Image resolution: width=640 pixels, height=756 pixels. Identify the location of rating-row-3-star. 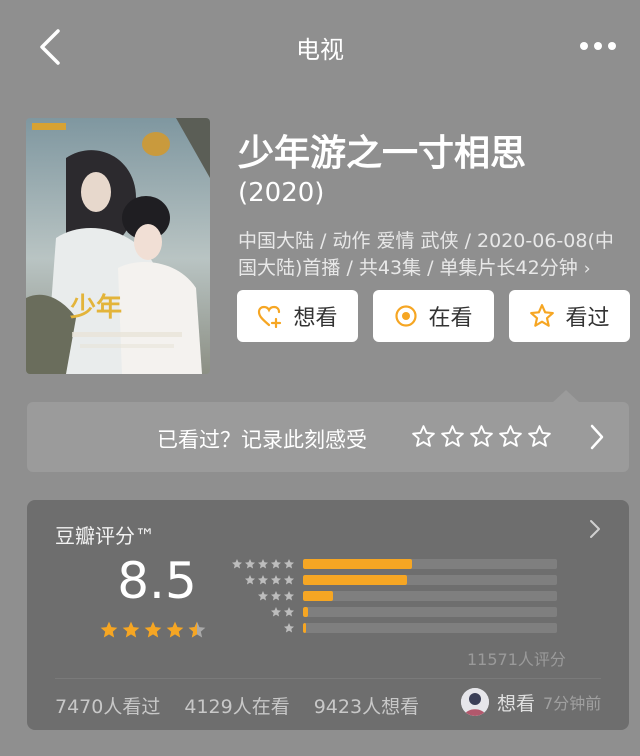
(407, 596).